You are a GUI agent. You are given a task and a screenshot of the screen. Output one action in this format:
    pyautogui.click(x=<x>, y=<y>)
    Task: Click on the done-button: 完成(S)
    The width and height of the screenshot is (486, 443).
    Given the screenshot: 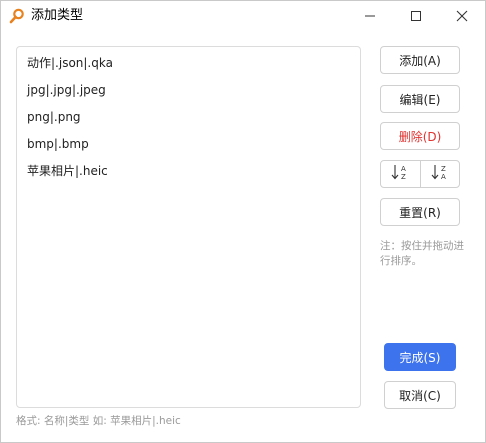 What is the action you would take?
    pyautogui.click(x=420, y=357)
    